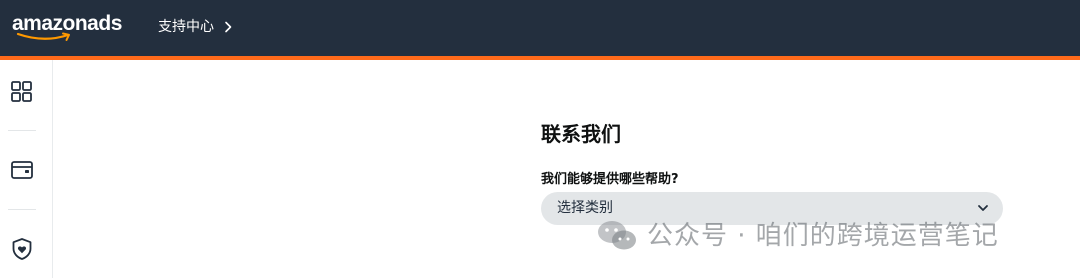 The width and height of the screenshot is (1080, 278). Describe the element at coordinates (22, 249) in the screenshot. I see `shield-heart-icon` at that location.